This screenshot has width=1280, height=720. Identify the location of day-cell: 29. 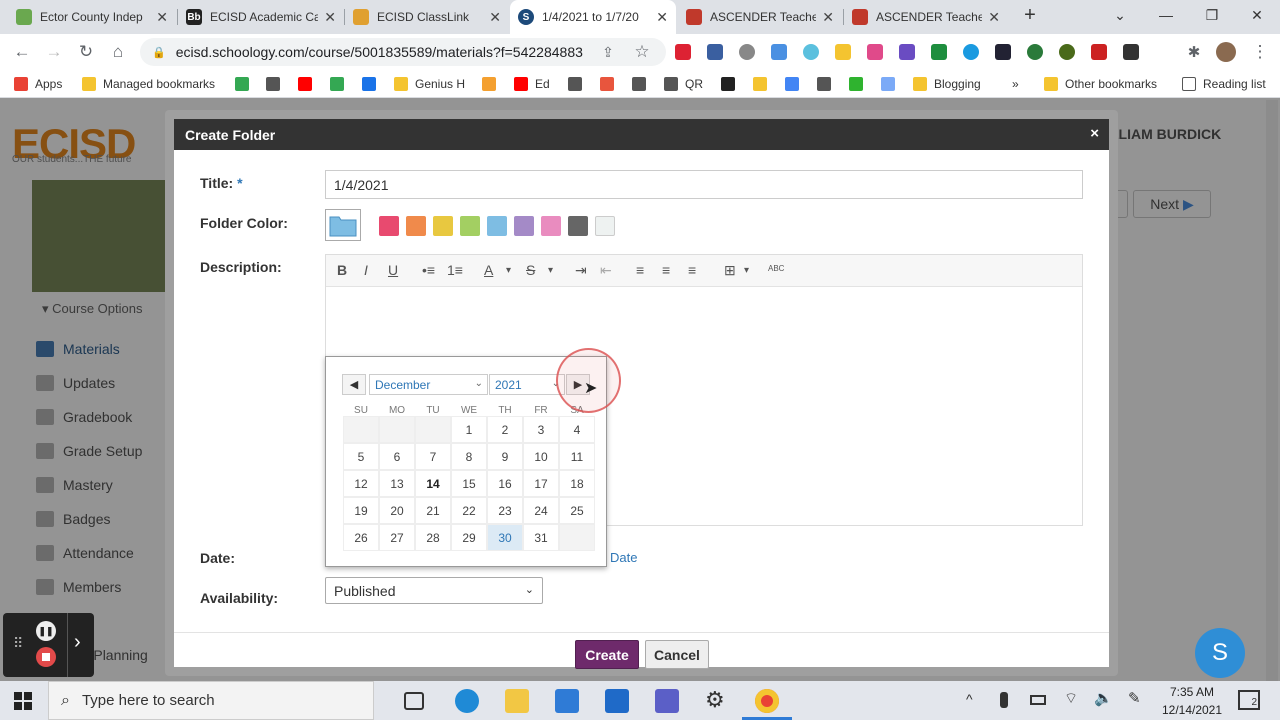
(469, 537).